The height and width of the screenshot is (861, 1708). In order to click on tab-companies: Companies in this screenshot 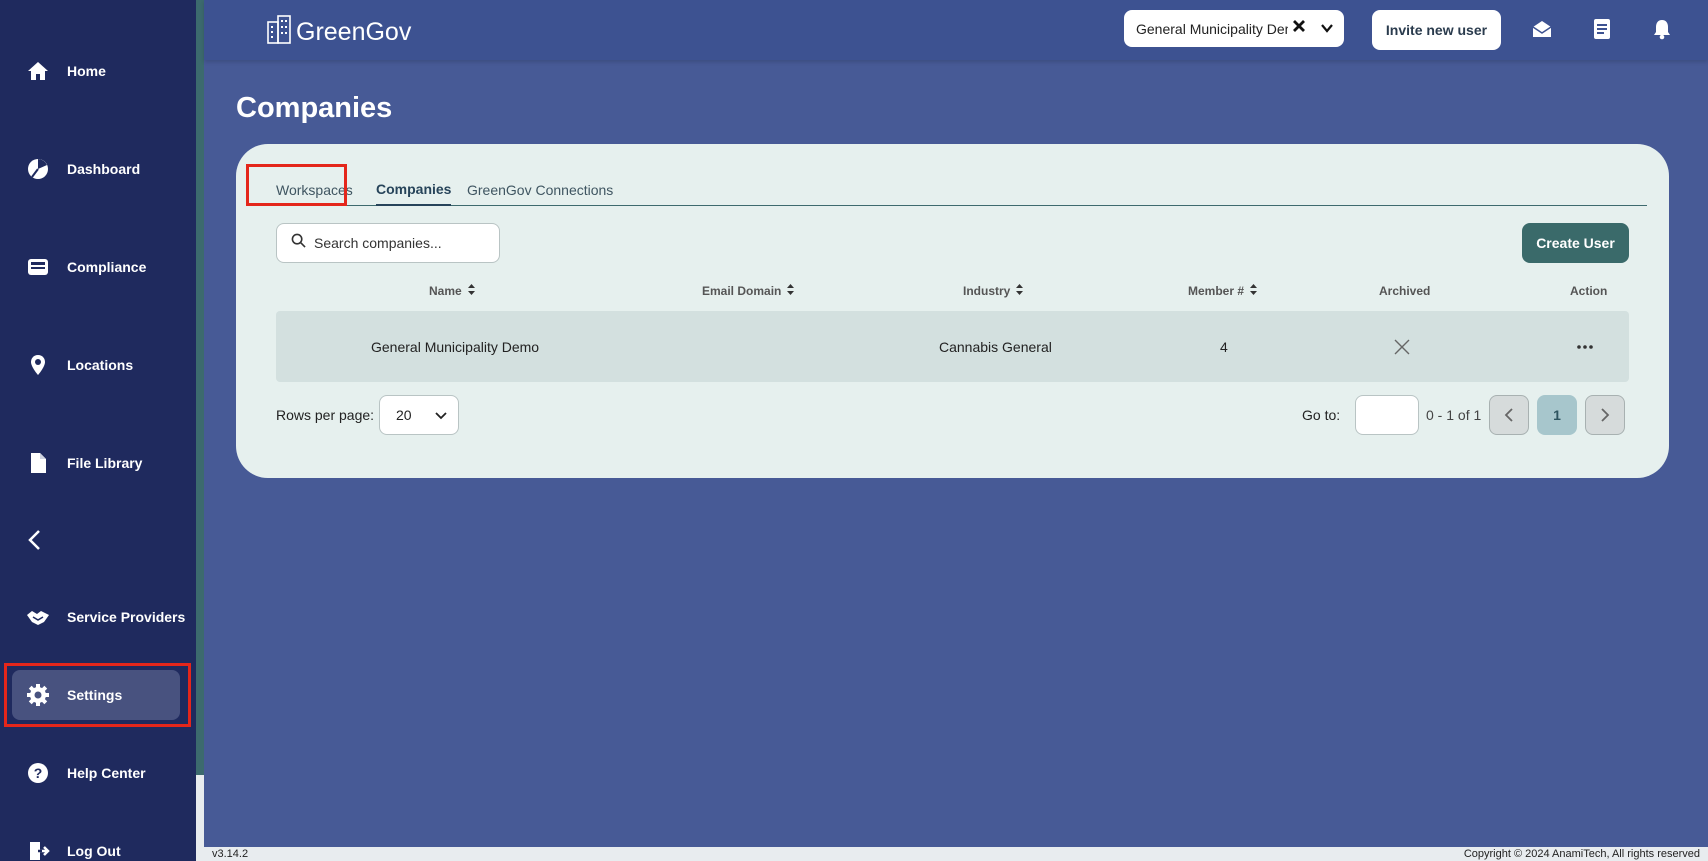, I will do `click(414, 190)`.